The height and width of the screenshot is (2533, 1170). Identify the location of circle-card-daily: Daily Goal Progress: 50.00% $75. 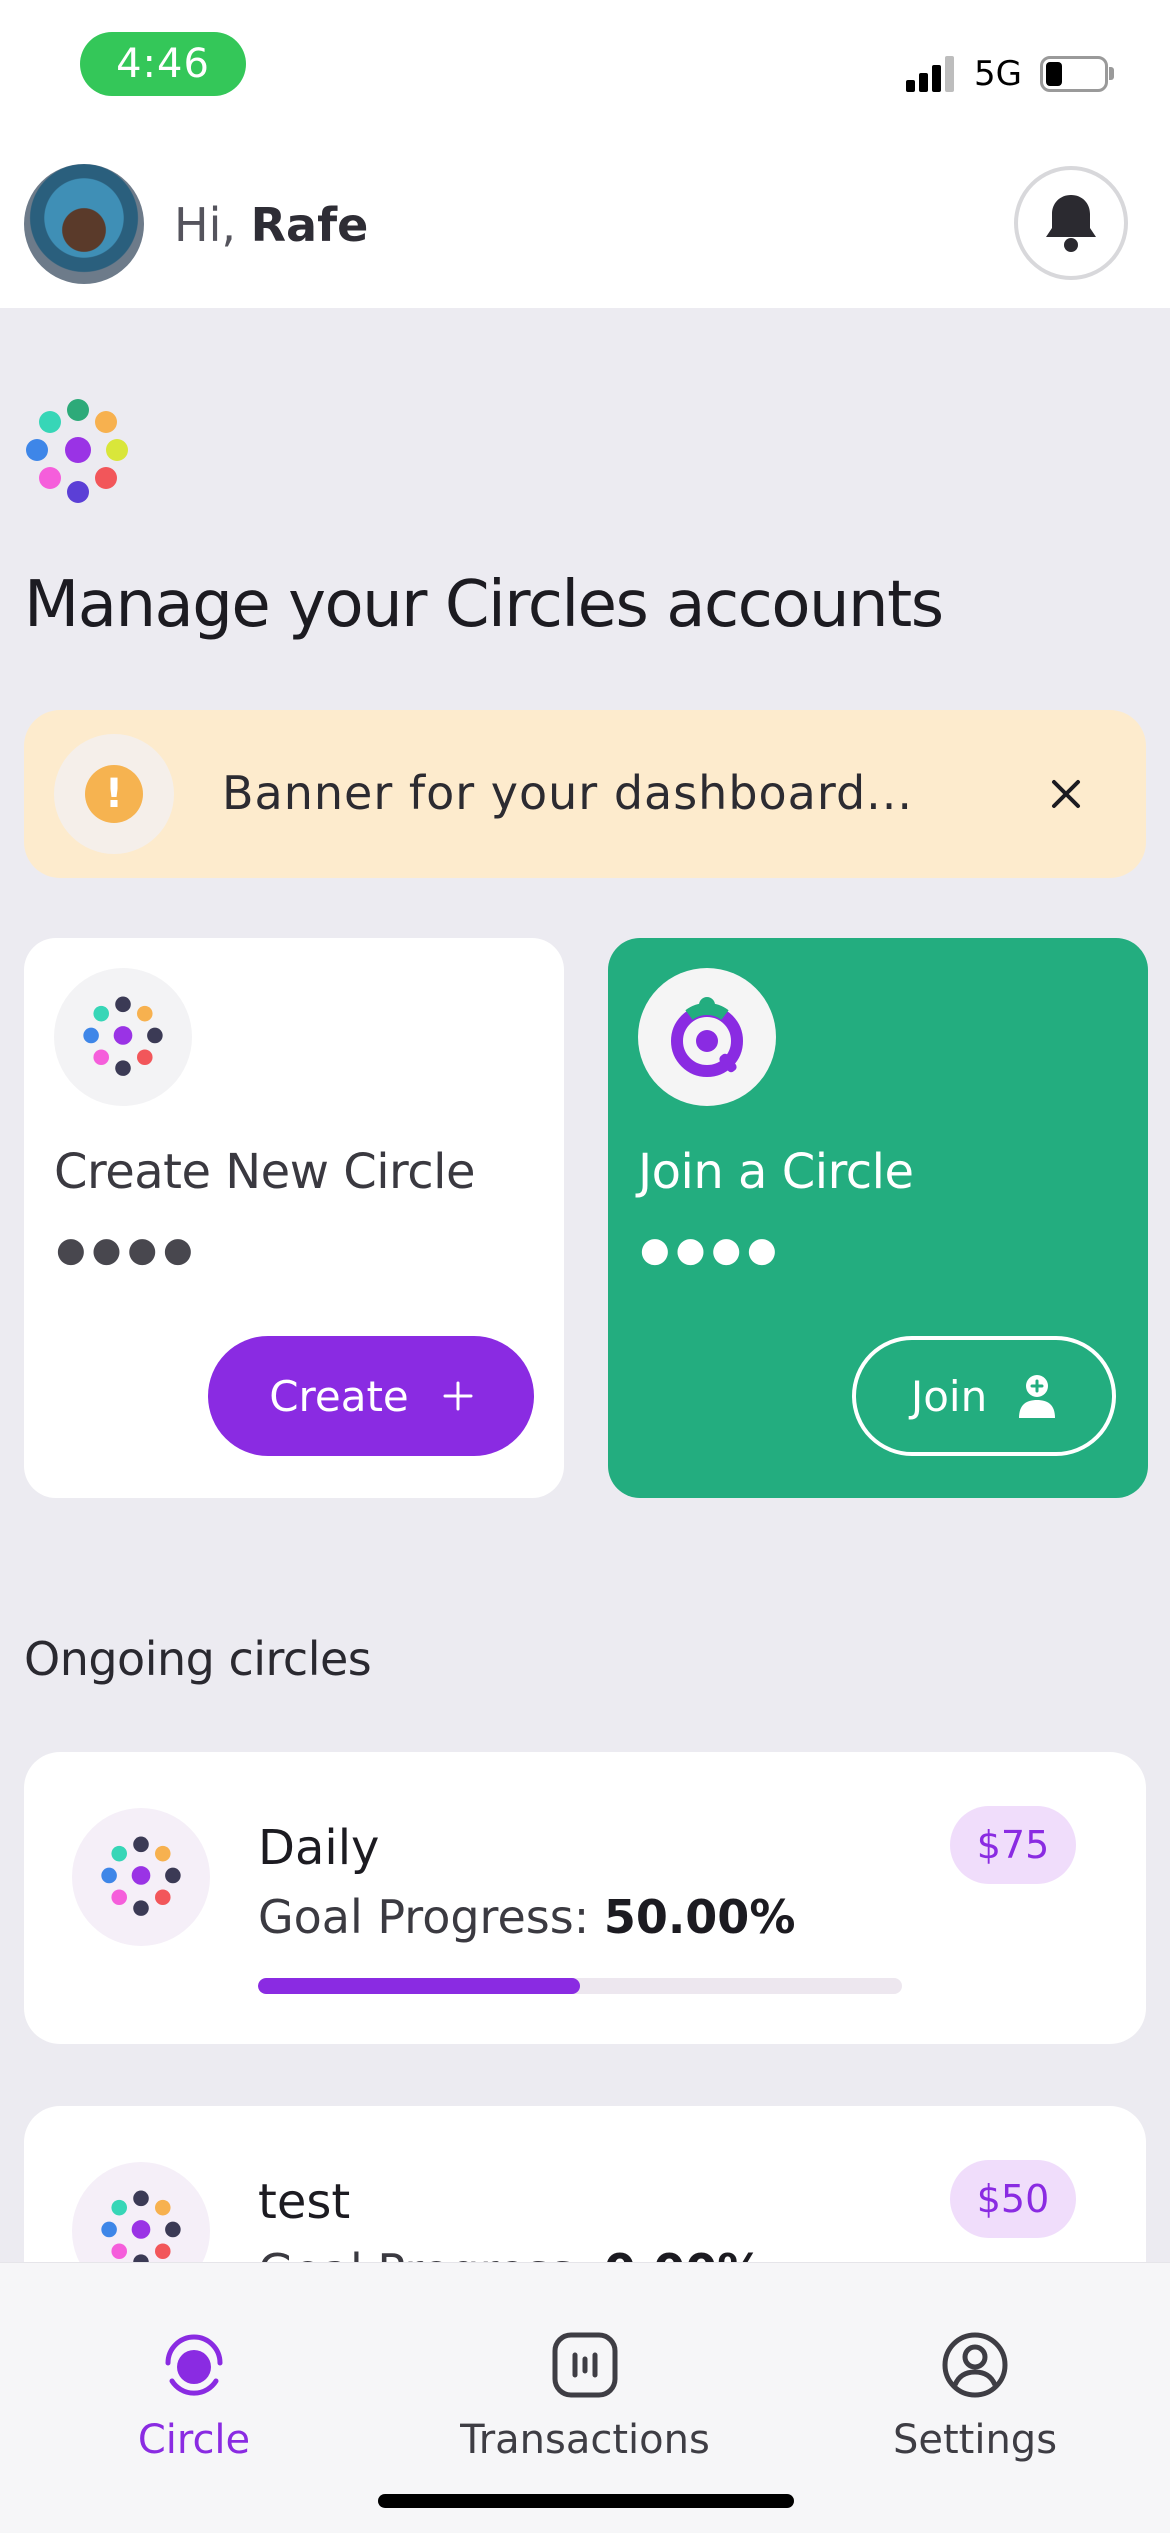
(585, 1898).